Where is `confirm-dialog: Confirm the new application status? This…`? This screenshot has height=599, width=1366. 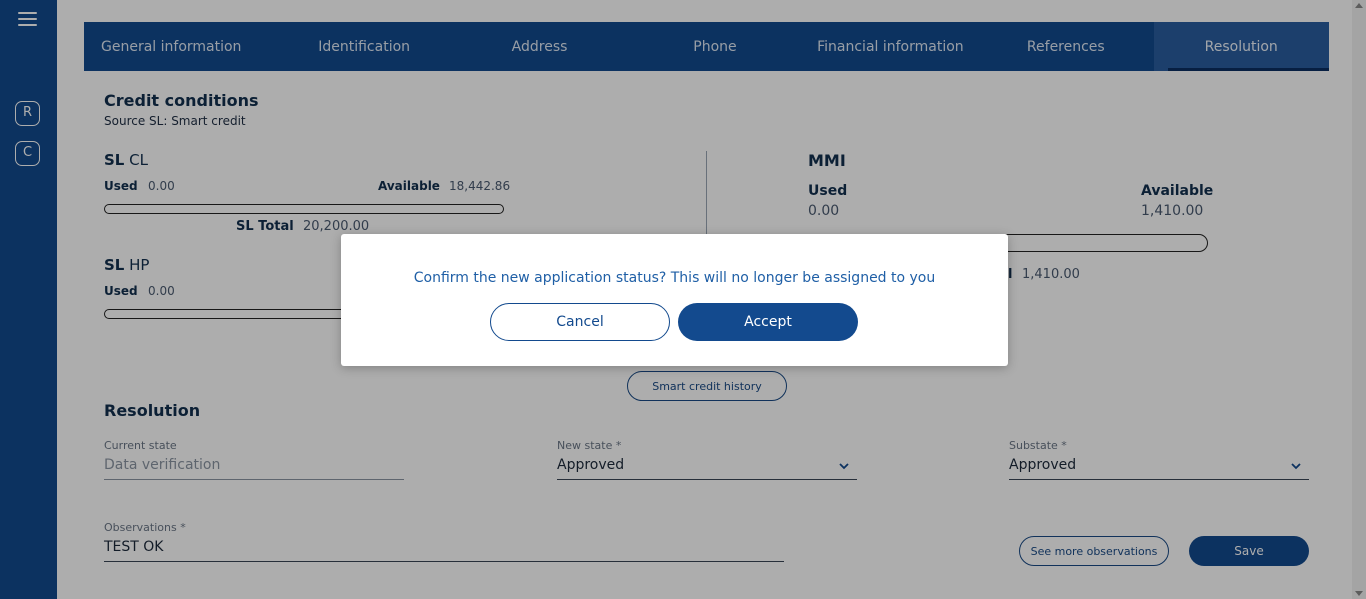 confirm-dialog: Confirm the new application status? This… is located at coordinates (674, 300).